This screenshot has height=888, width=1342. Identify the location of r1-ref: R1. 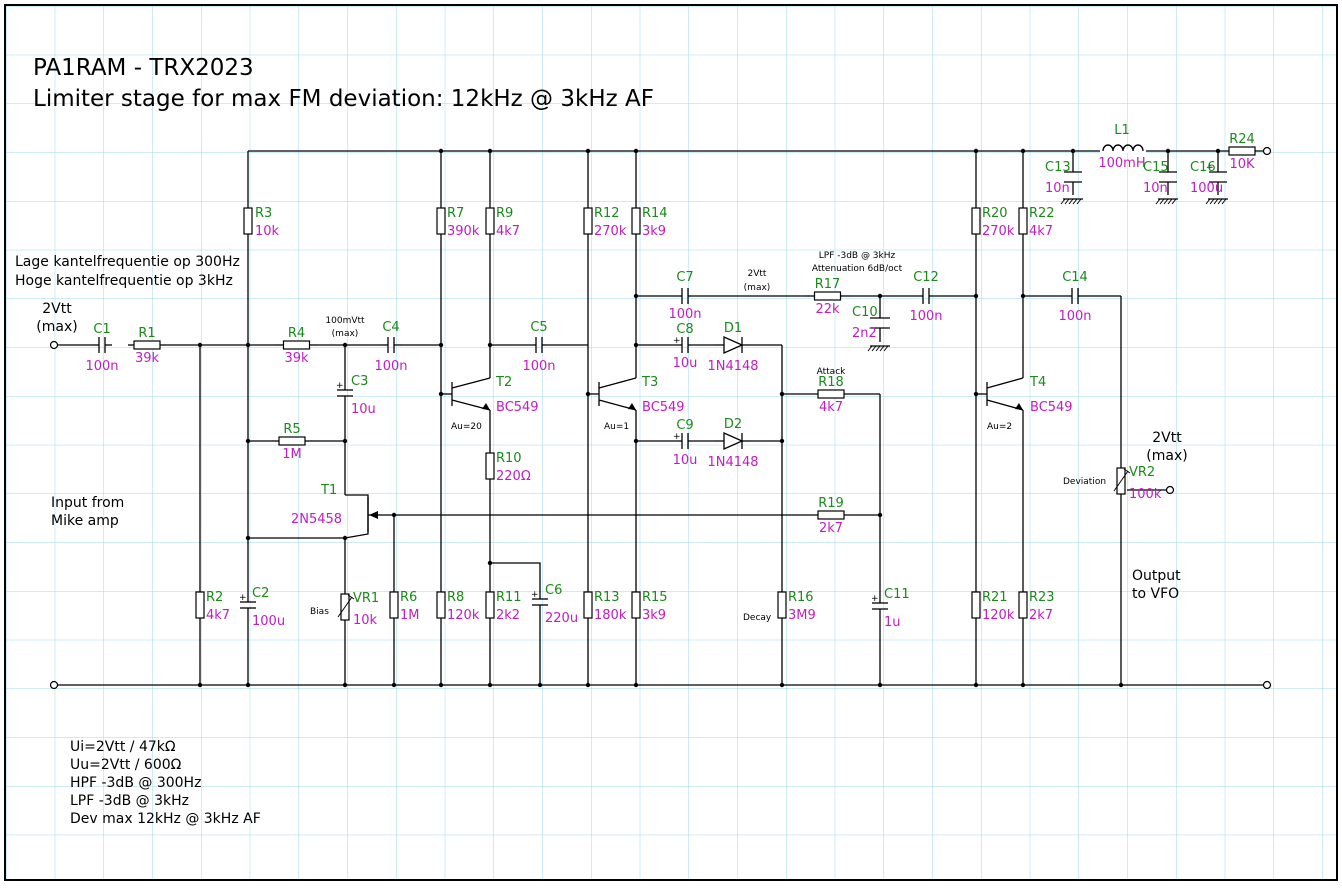
(146, 333).